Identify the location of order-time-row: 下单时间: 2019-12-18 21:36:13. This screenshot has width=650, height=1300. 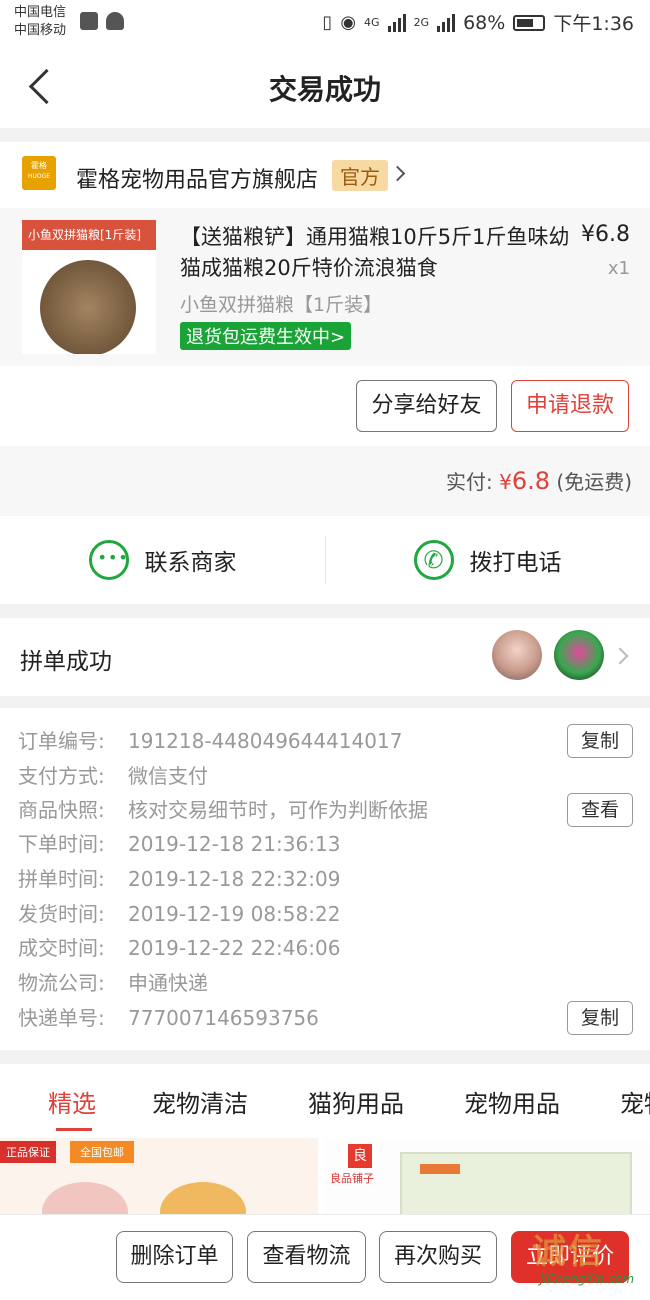
(179, 844).